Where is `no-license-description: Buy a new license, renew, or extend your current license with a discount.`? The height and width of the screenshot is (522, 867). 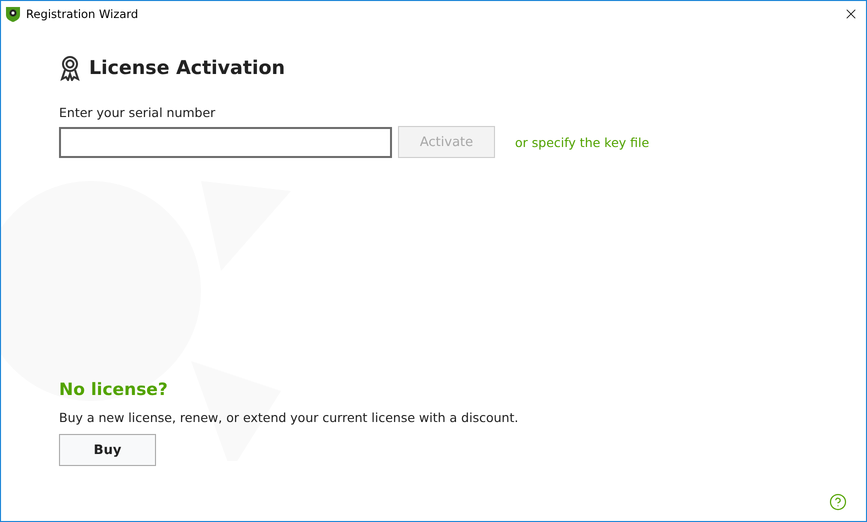
no-license-description: Buy a new license, renew, or extend your current license with a discount. is located at coordinates (289, 417).